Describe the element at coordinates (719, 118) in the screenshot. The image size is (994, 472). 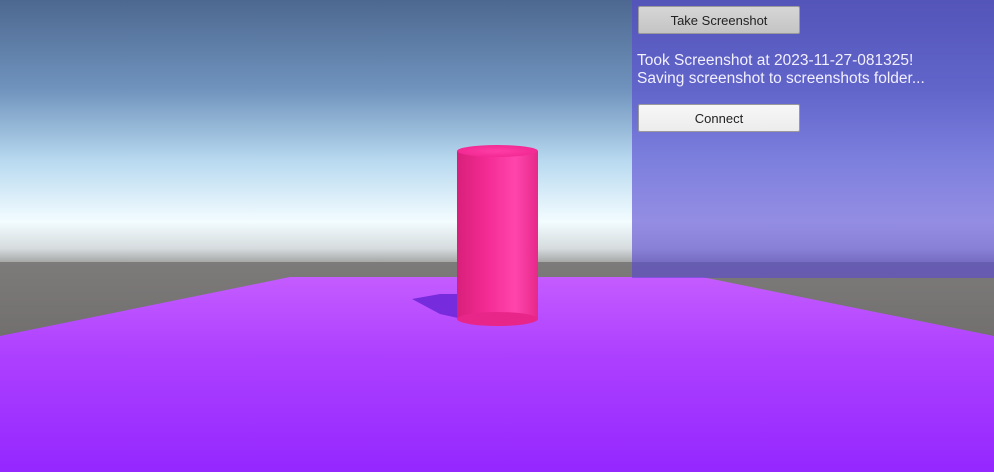
I see `connect-button: Connect` at that location.